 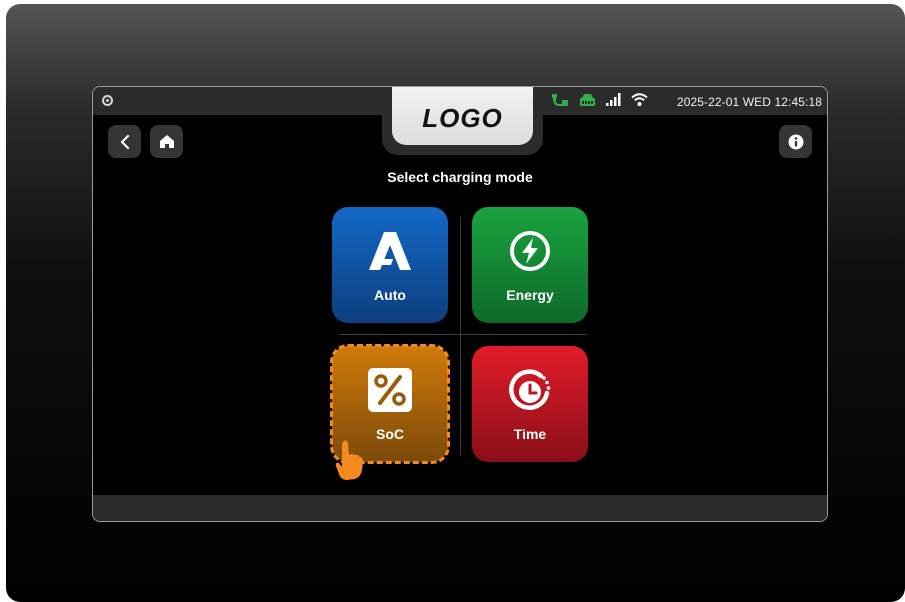 I want to click on mode-energy-button: Energy, so click(x=530, y=265).